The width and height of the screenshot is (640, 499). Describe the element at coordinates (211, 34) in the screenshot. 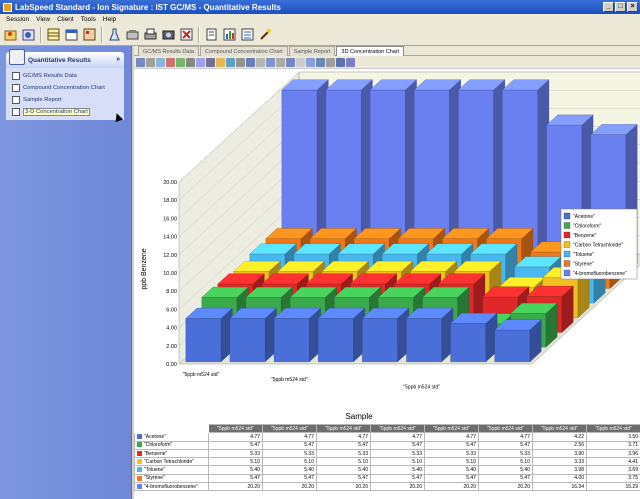

I see `report-icon` at that location.